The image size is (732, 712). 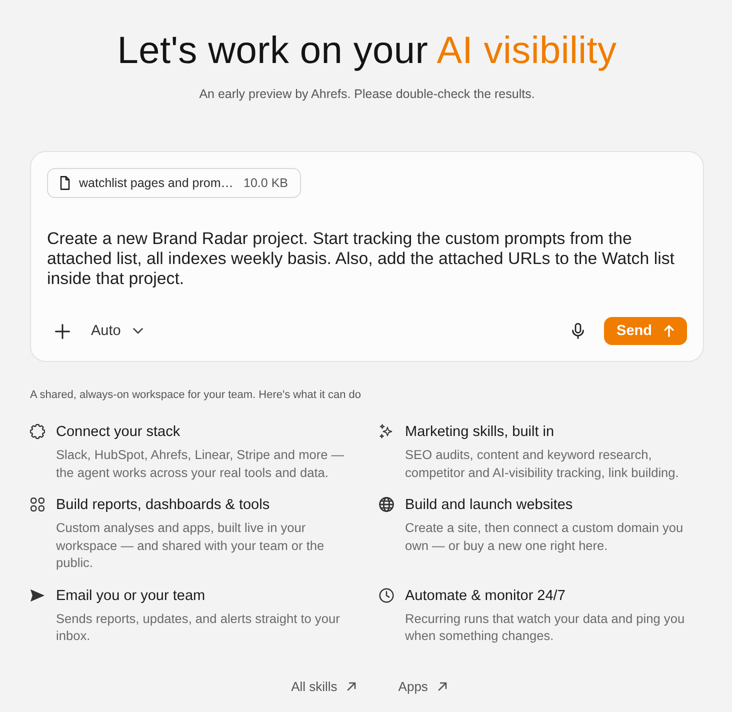 I want to click on feature-description: Recurring runs that watch your data and ping you when something changes., so click(x=545, y=627).